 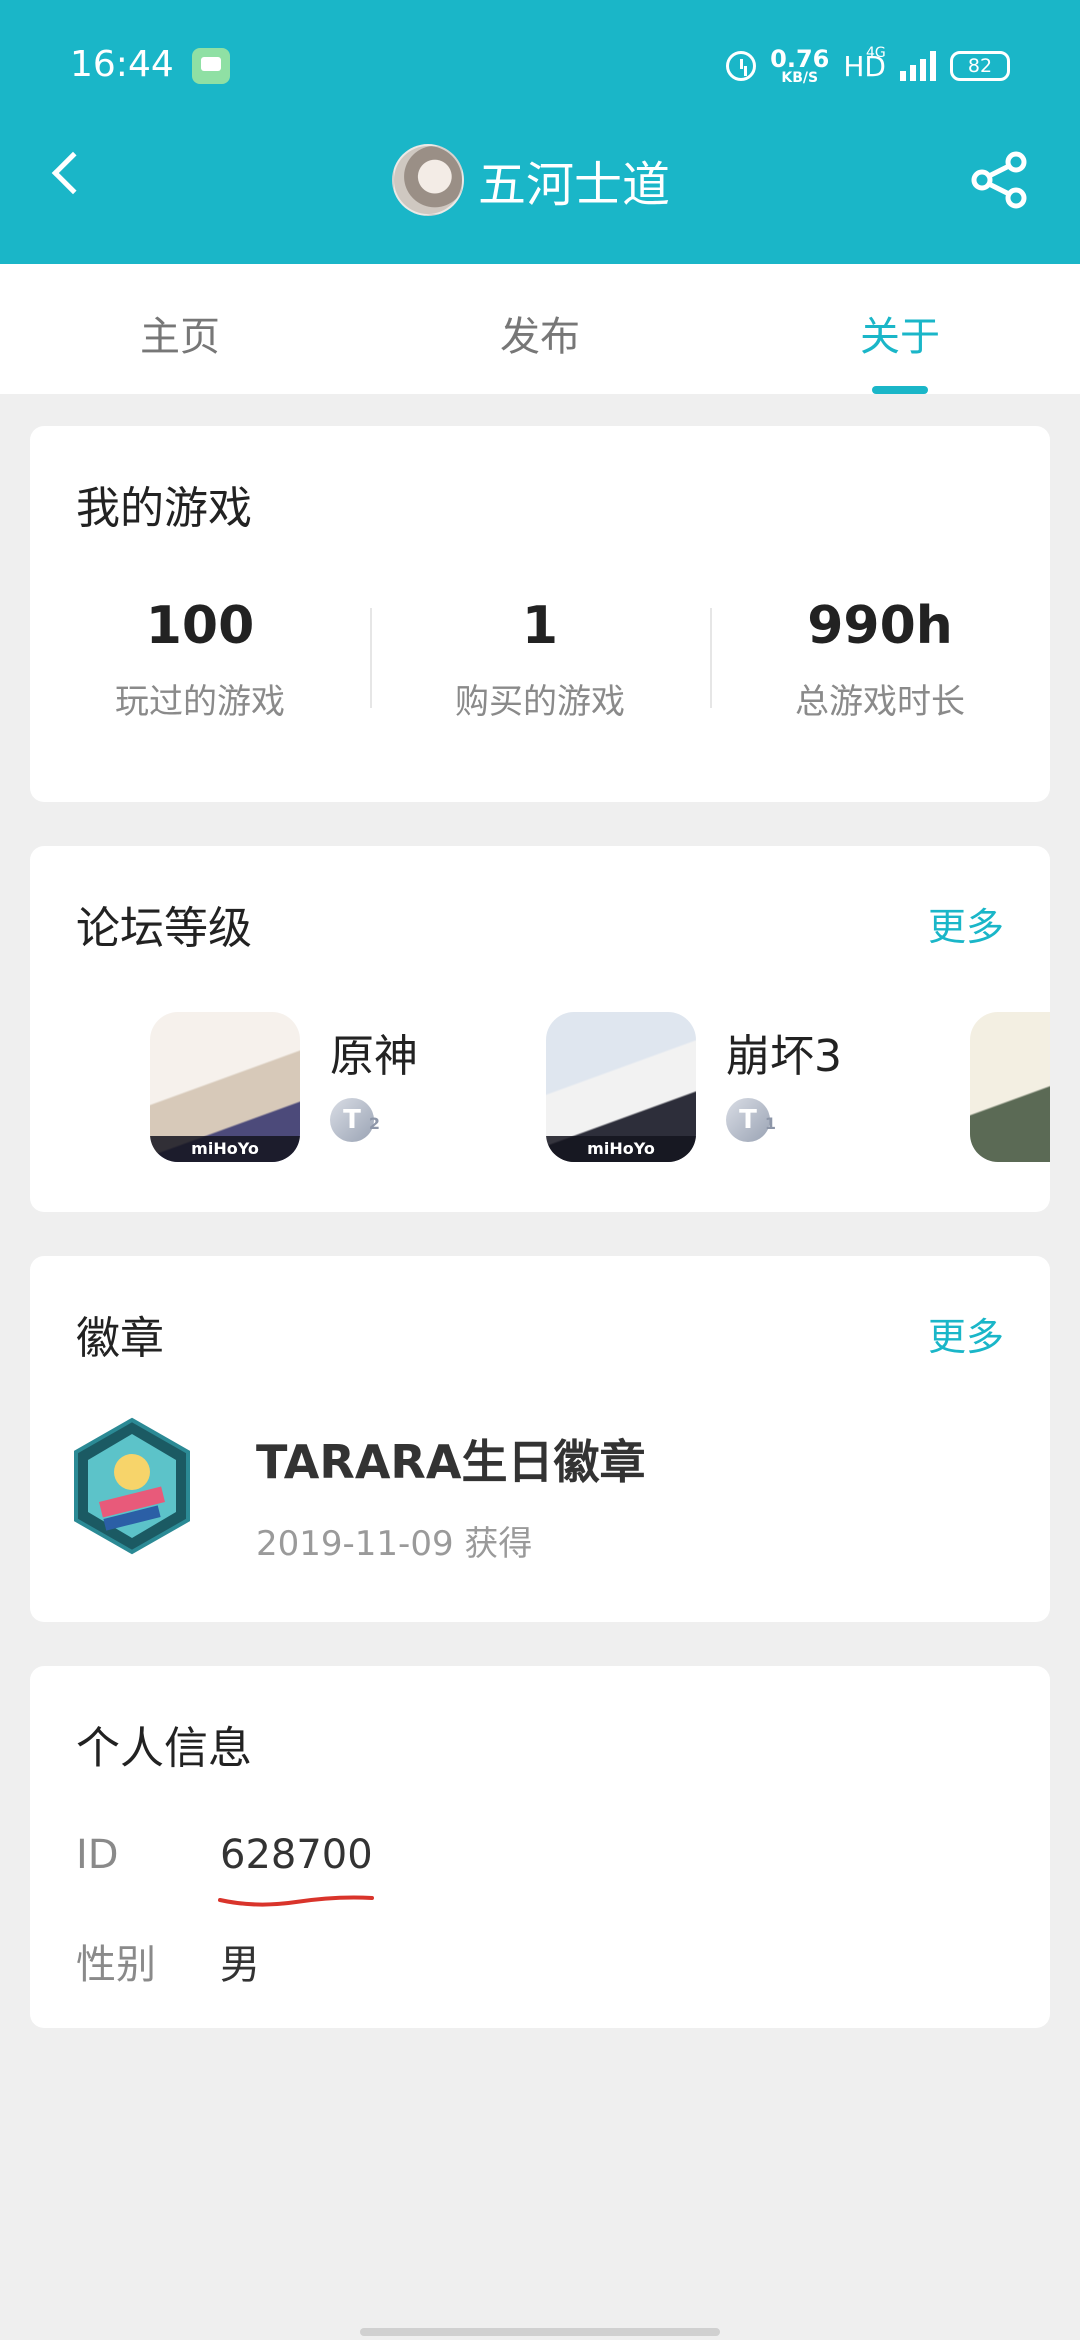 I want to click on share-icon, so click(x=1000, y=180).